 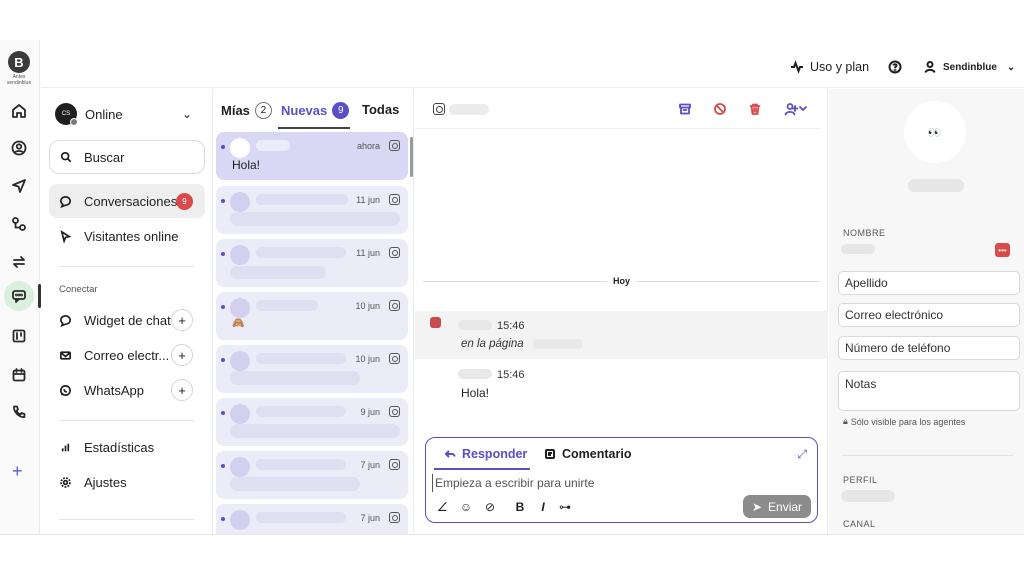 I want to click on nav-item-online-visitors: Visitantes online, so click(x=127, y=236).